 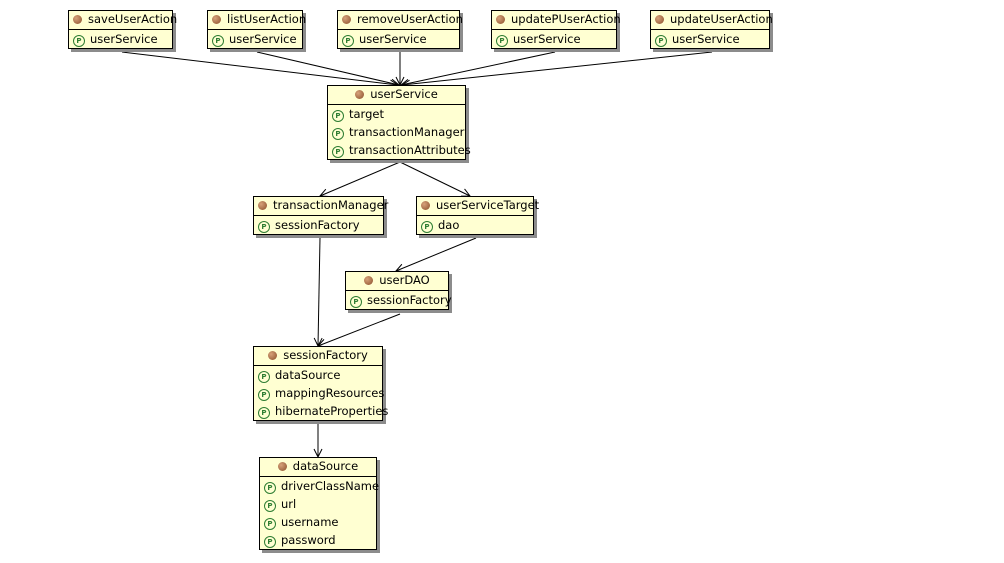 What do you see at coordinates (267, 19) in the screenshot?
I see `bean-name: listUserAction` at bounding box center [267, 19].